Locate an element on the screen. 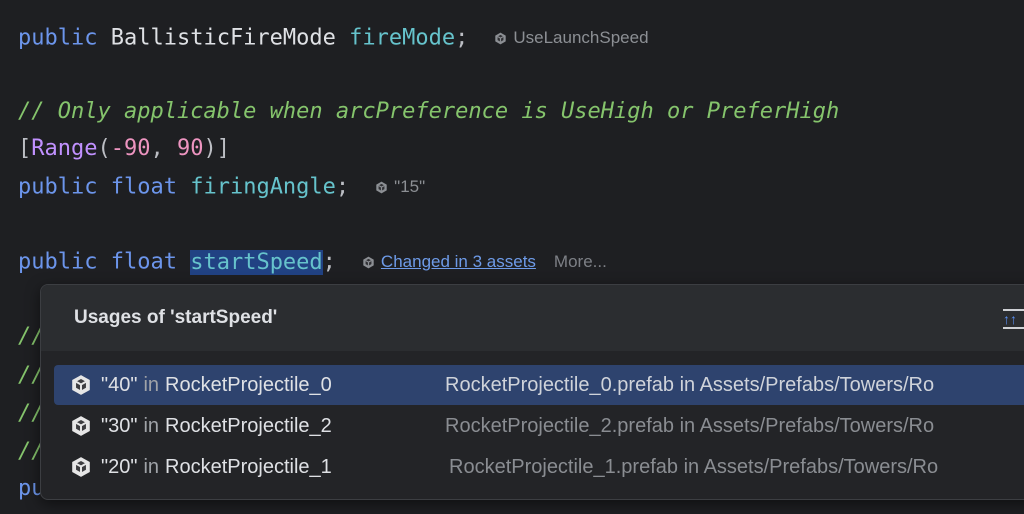 The image size is (1024, 514). code-line-firingangle: public float firingAngle; "15" is located at coordinates (221, 187).